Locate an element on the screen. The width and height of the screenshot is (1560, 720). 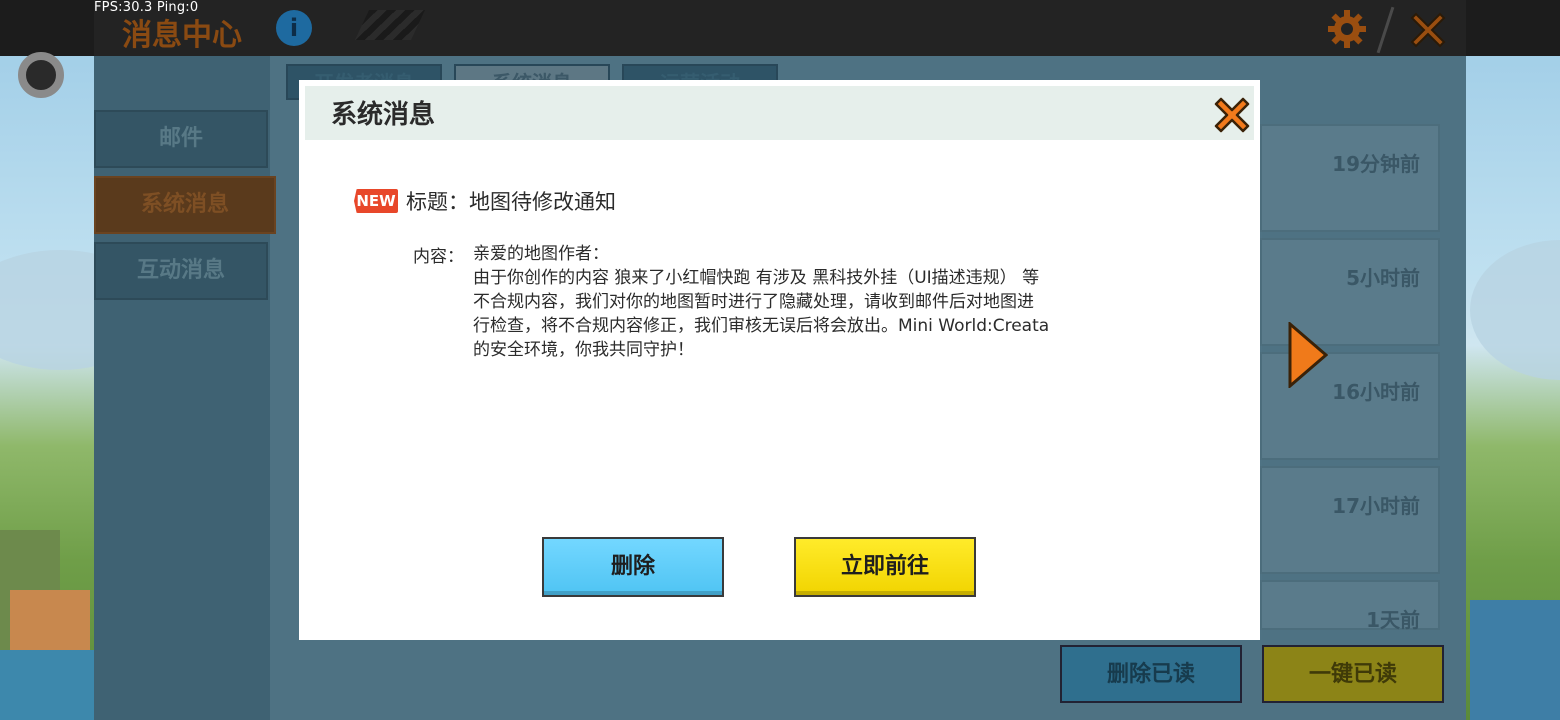
delete-button: 删除 is located at coordinates (633, 567).